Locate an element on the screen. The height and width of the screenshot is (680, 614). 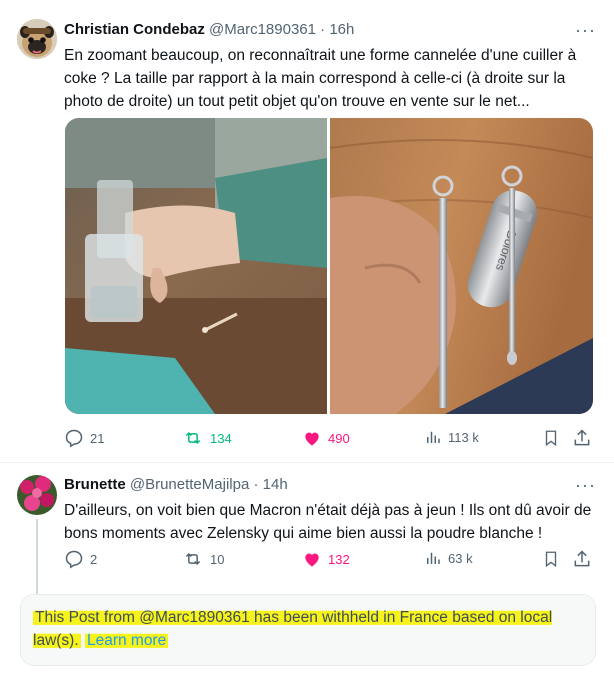
avatar-flowers is located at coordinates (37, 495).